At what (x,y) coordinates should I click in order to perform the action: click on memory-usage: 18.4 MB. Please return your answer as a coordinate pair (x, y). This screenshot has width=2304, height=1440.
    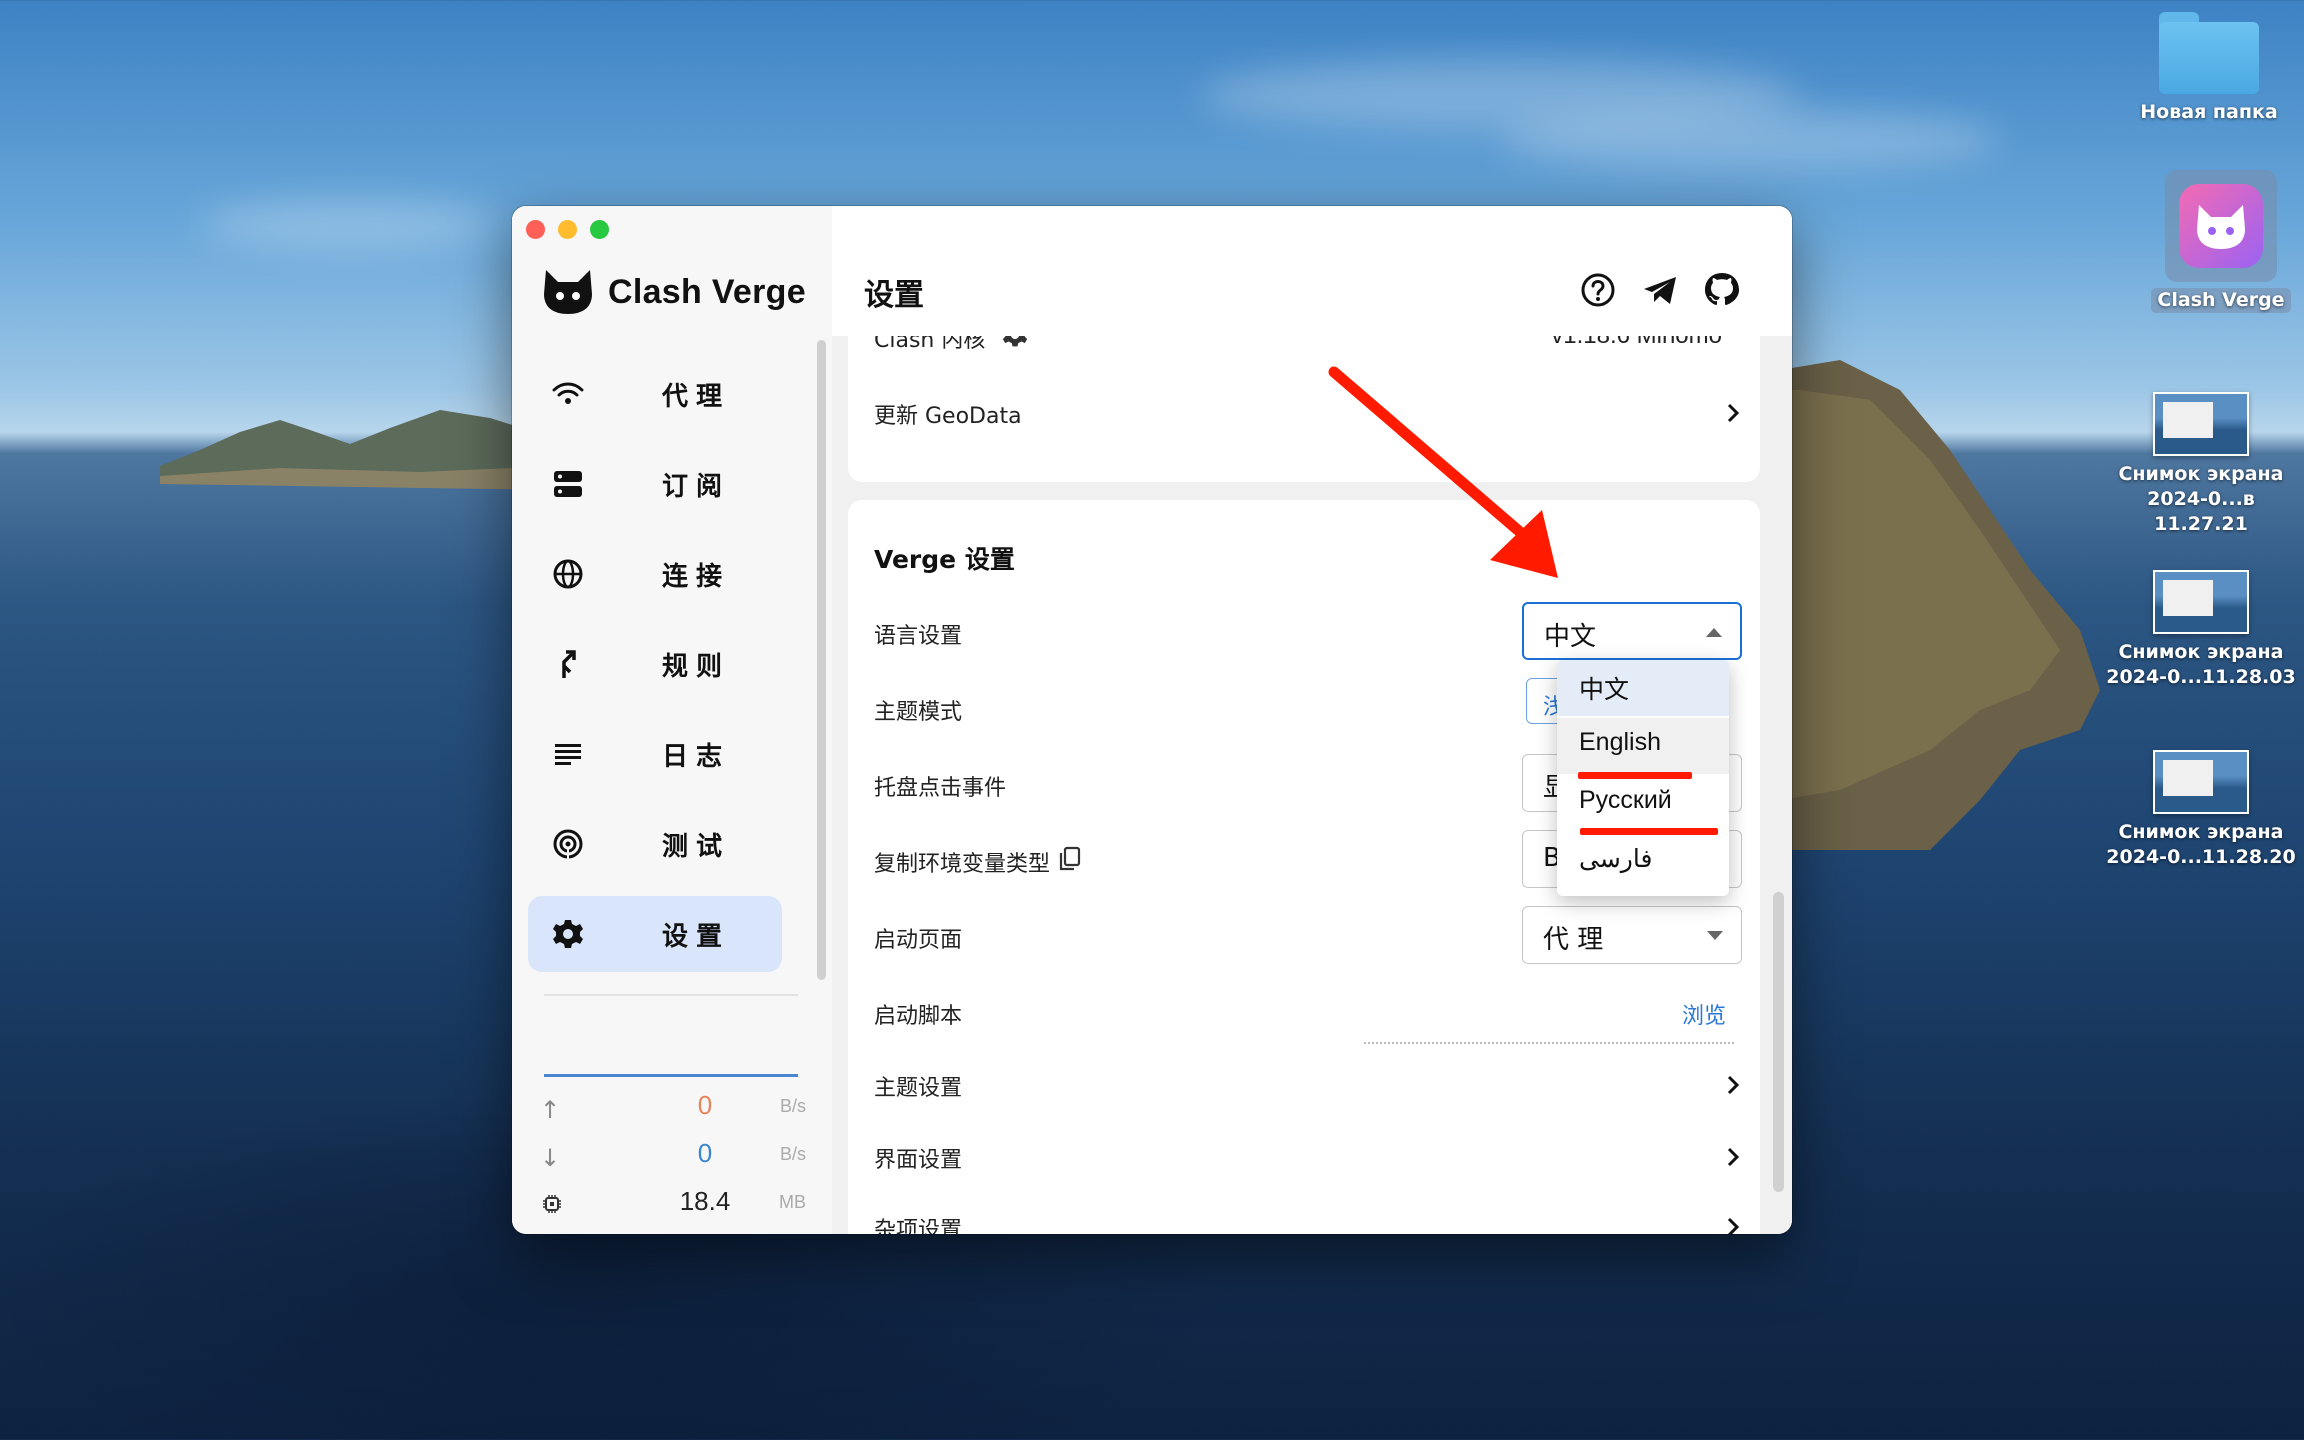
    Looking at the image, I should click on (673, 1206).